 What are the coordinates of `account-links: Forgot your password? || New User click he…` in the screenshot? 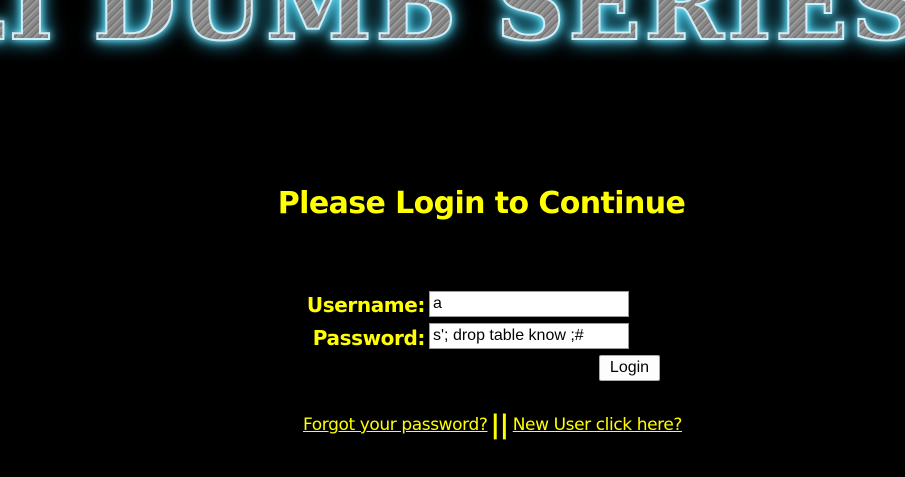 It's located at (492, 425).